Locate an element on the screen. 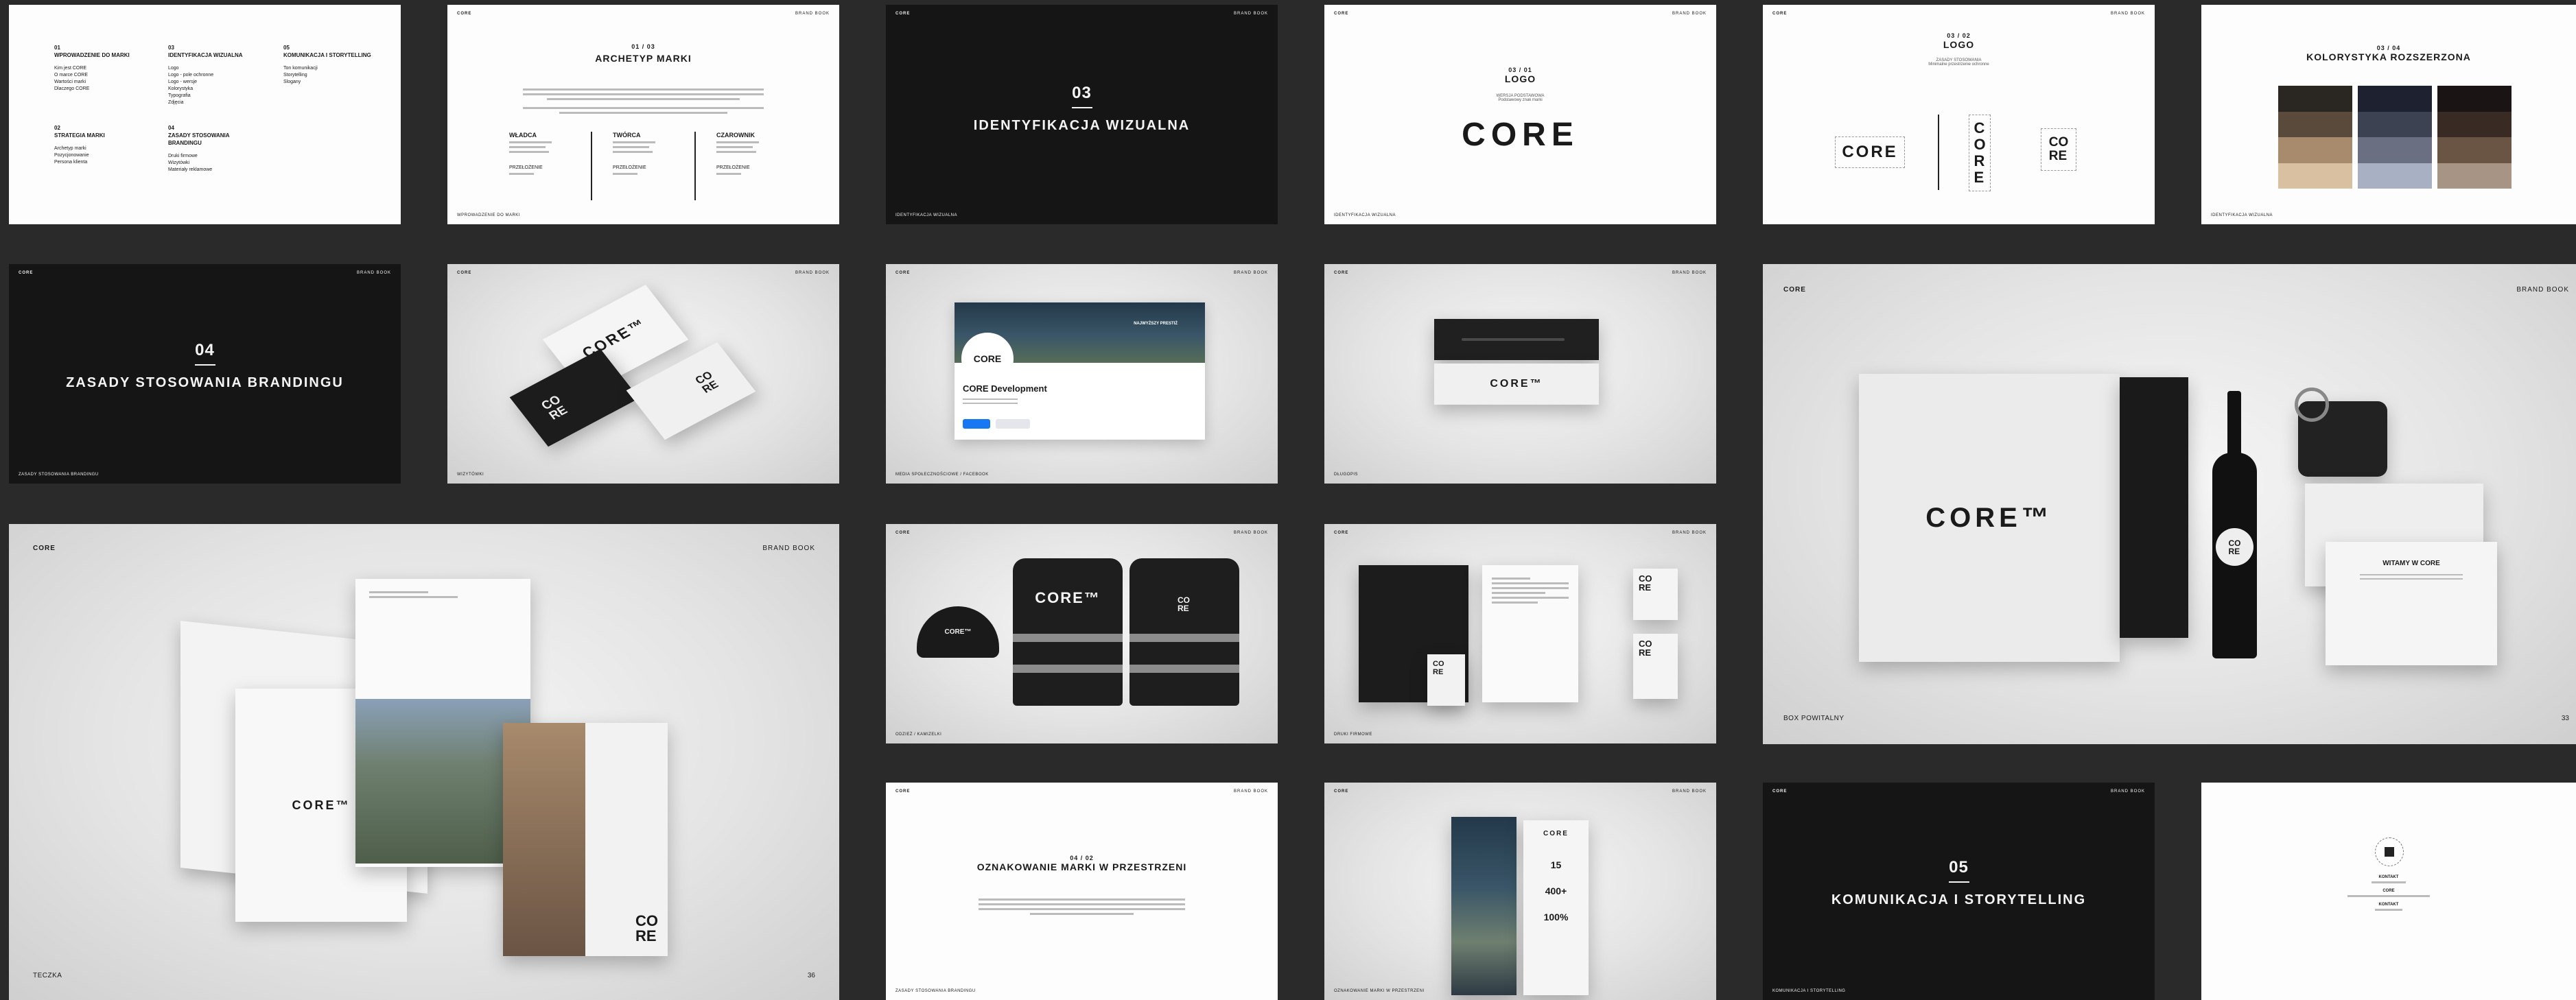  slide-number: 04 / 02 is located at coordinates (1082, 858).